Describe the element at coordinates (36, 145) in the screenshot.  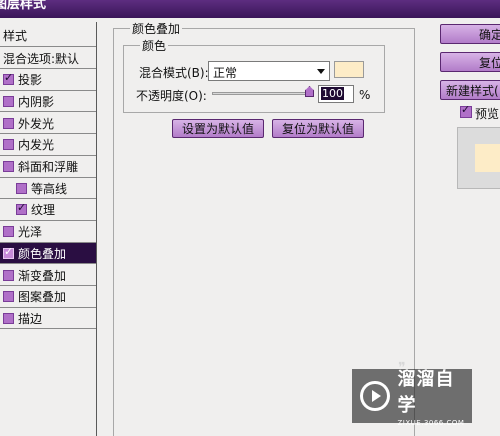
I see `style-list-item-label: 内发光` at that location.